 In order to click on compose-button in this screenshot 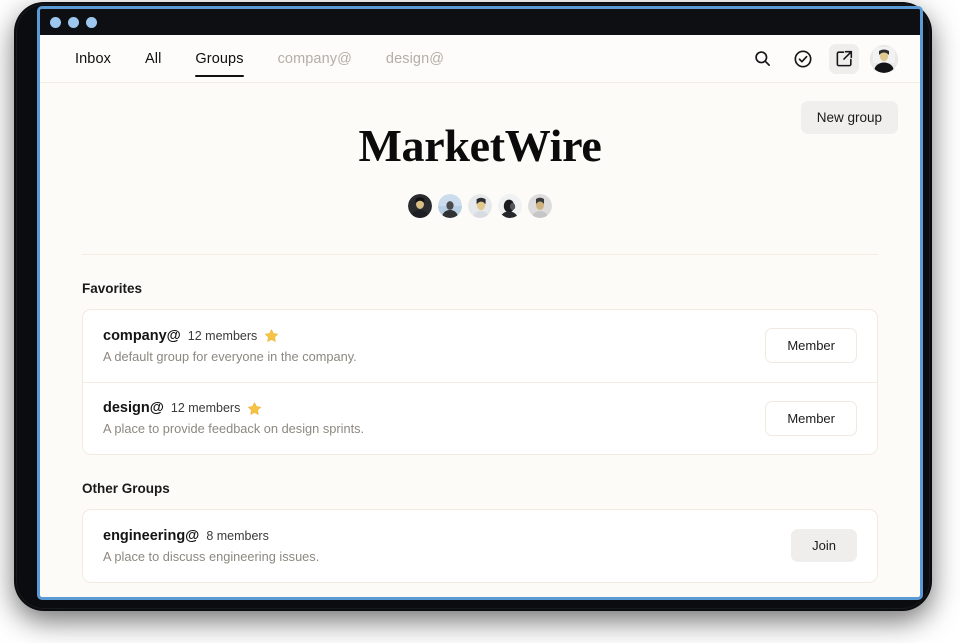, I will do `click(844, 58)`.